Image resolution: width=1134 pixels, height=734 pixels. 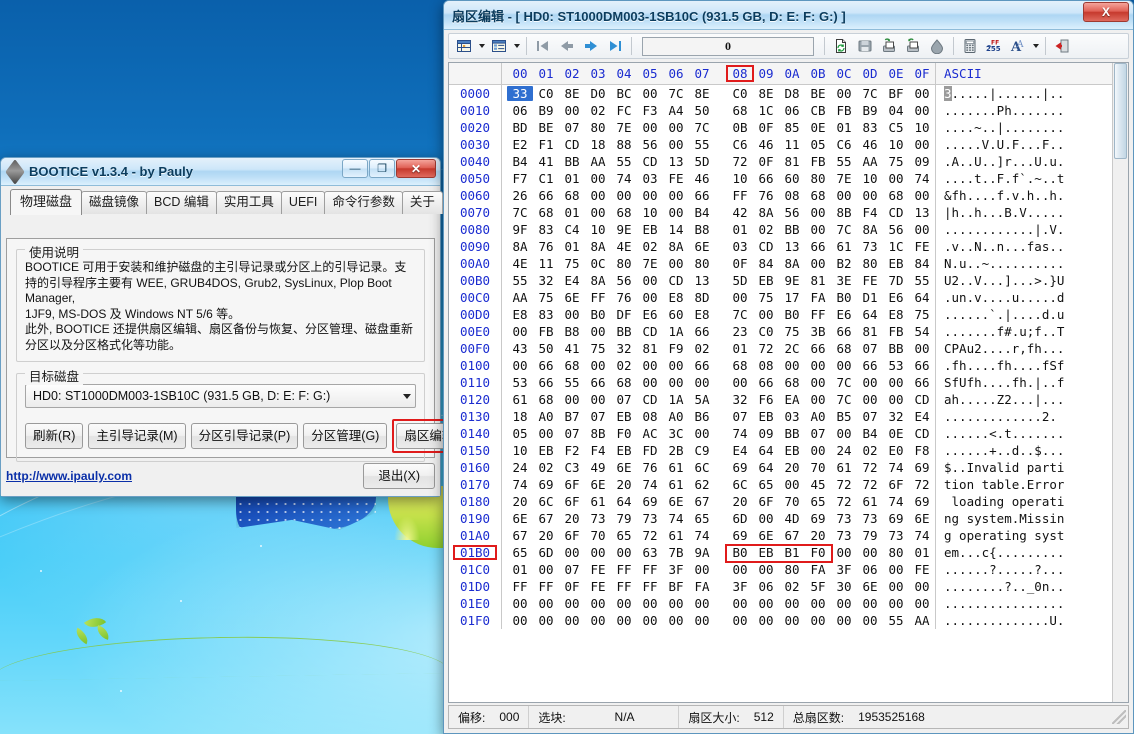 What do you see at coordinates (896, 280) in the screenshot?
I see `hex-byte: 7D` at bounding box center [896, 280].